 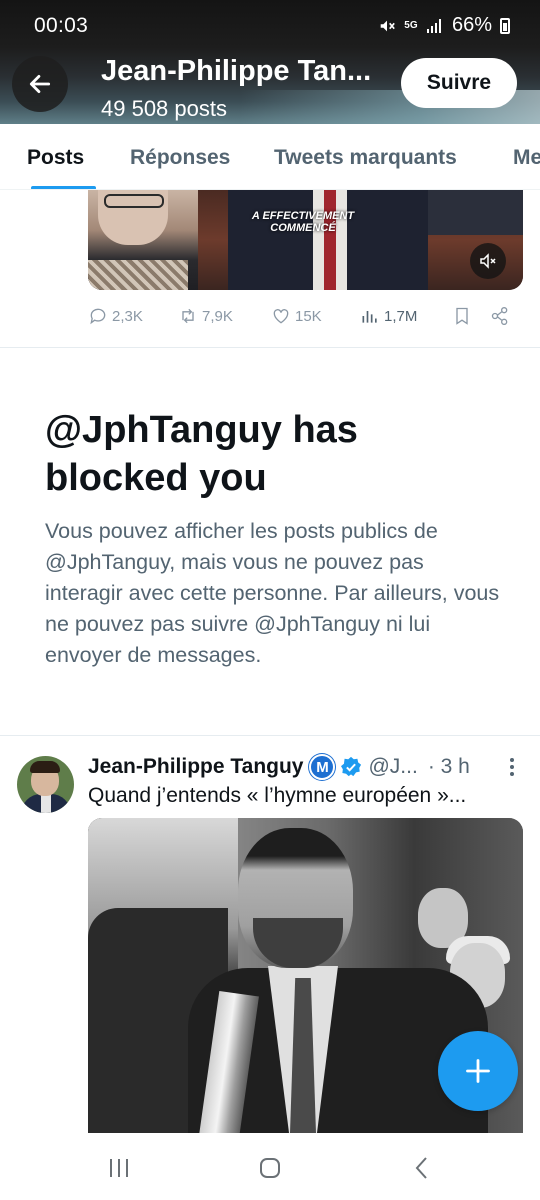 What do you see at coordinates (270, 22) in the screenshot?
I see `status-bar: 00:03 5G 66%` at bounding box center [270, 22].